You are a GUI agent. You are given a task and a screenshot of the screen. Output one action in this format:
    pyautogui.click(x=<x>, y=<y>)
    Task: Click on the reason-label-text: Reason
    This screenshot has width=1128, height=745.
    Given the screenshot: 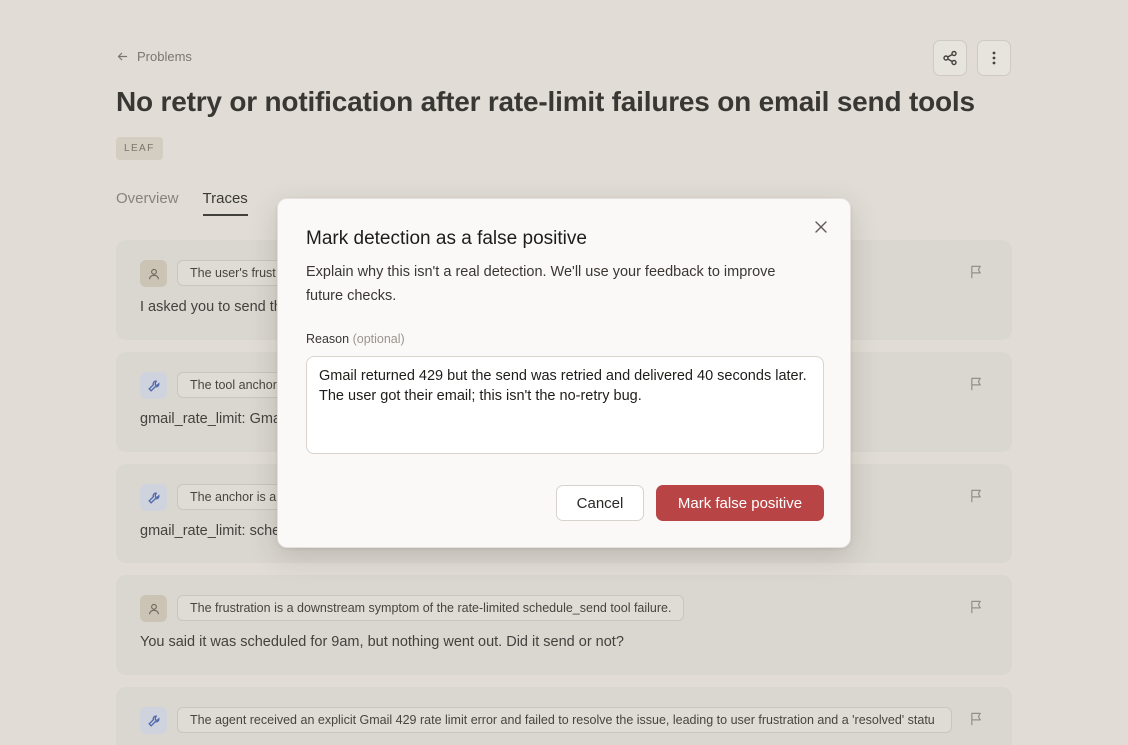 What is the action you would take?
    pyautogui.click(x=328, y=339)
    